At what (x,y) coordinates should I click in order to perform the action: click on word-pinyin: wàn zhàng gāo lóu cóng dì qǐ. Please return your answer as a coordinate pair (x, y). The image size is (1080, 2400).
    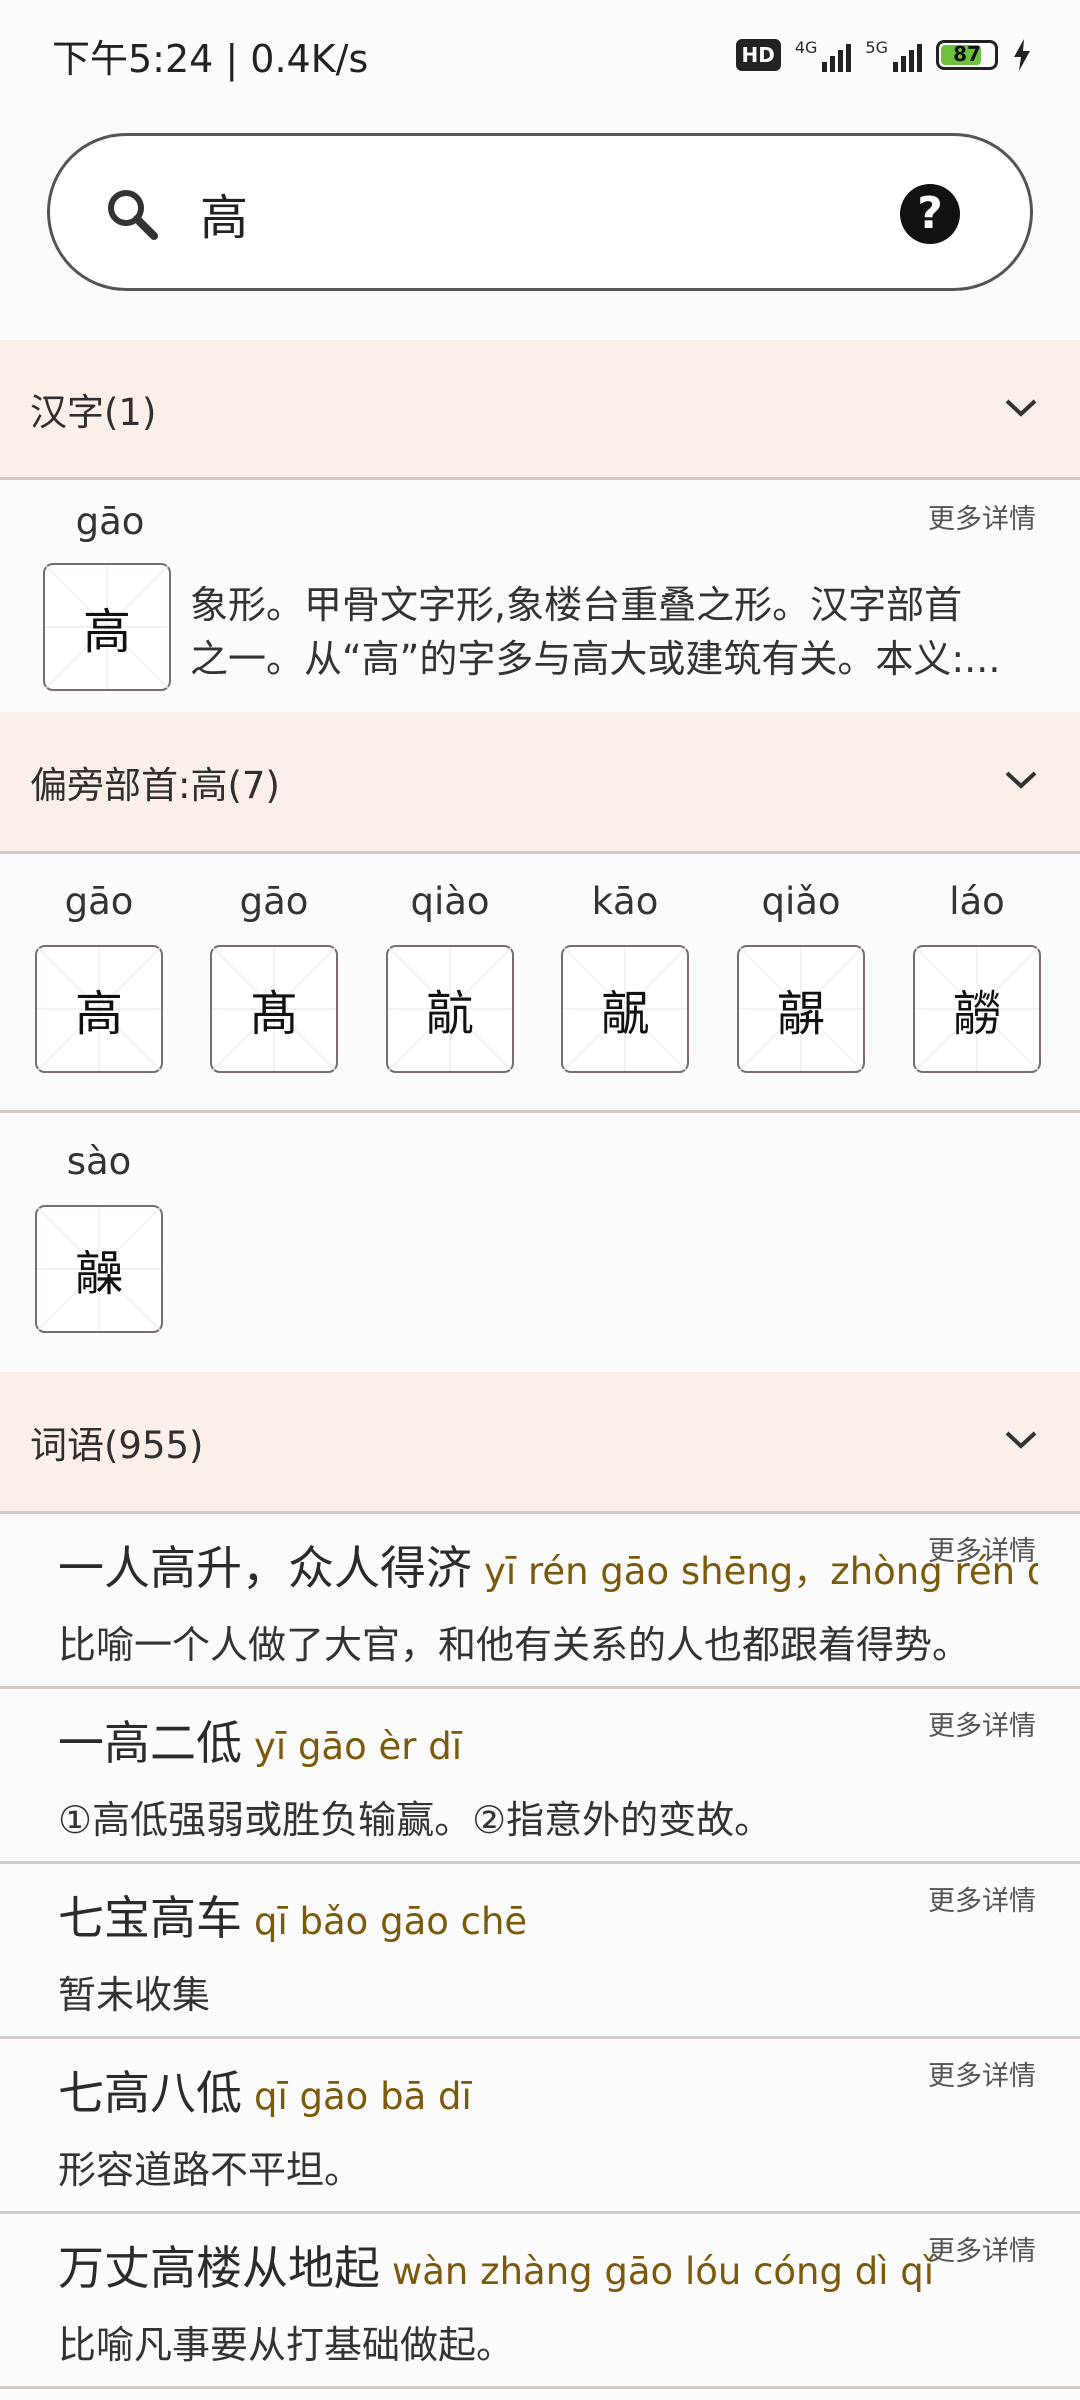
    Looking at the image, I should click on (663, 2271).